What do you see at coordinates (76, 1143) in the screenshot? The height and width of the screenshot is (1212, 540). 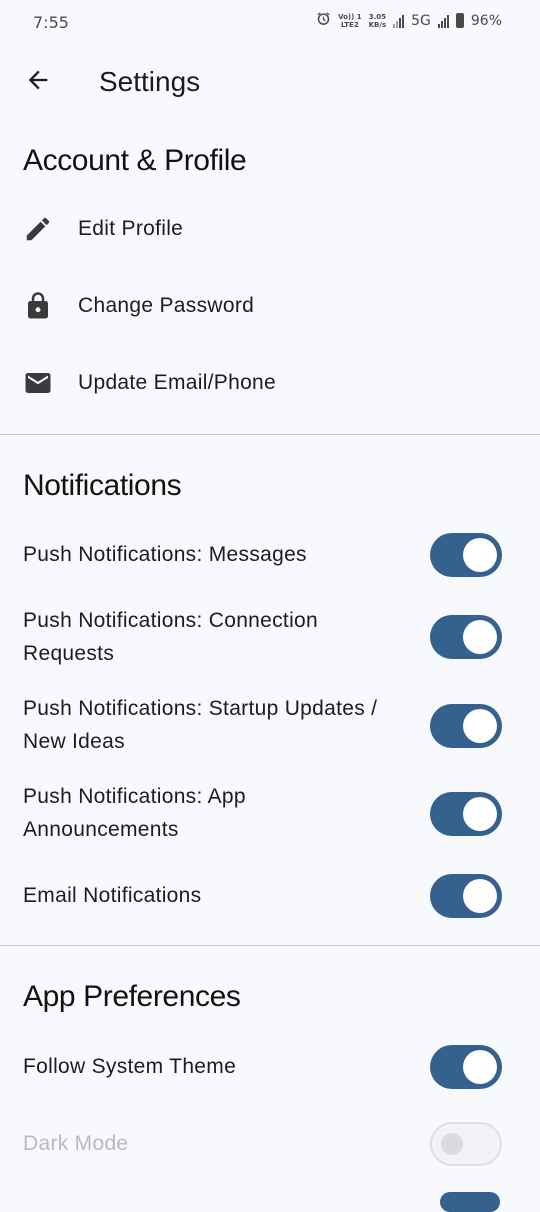 I see `dark-mode-label: Dark Mode` at bounding box center [76, 1143].